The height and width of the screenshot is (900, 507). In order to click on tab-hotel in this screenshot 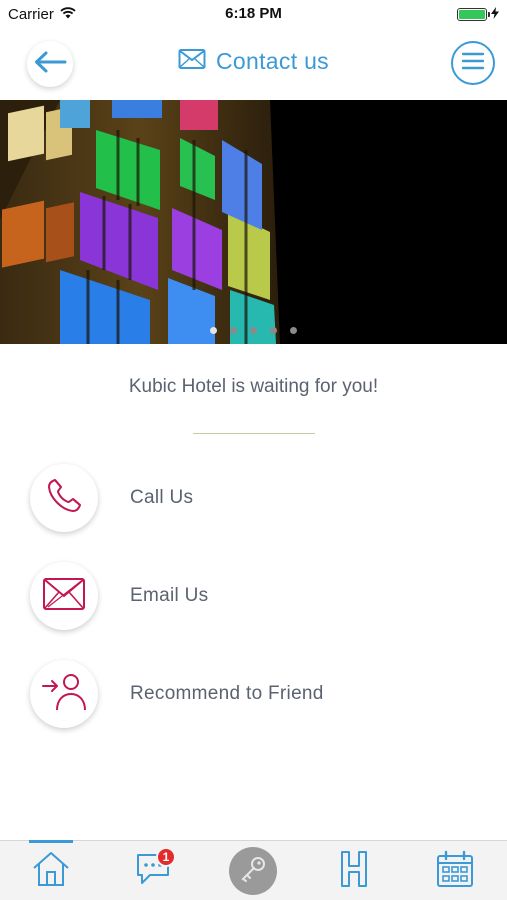, I will do `click(354, 870)`.